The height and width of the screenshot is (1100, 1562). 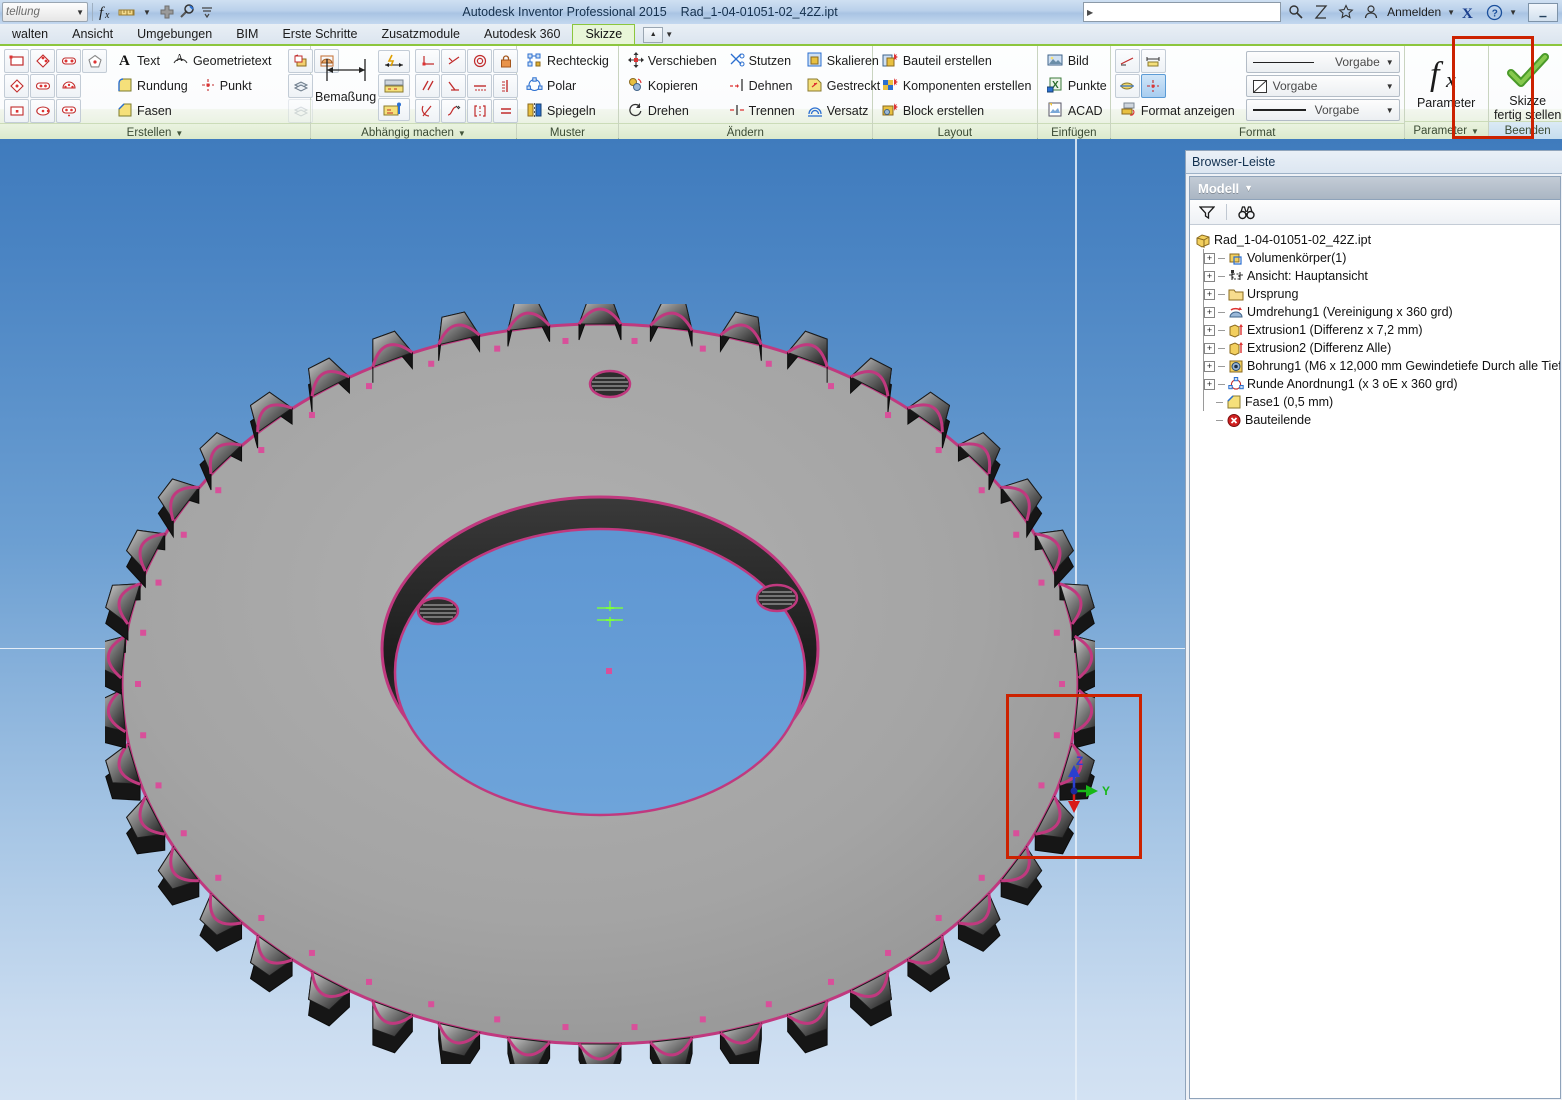 I want to click on pentagon-icon, so click(x=94, y=61).